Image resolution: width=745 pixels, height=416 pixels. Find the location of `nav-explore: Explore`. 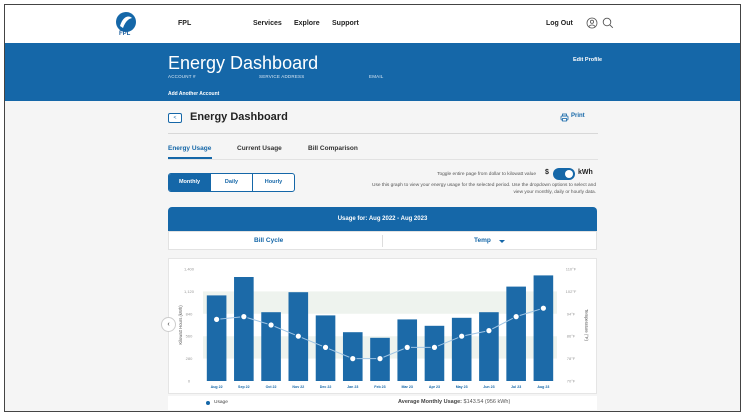

nav-explore: Explore is located at coordinates (307, 23).